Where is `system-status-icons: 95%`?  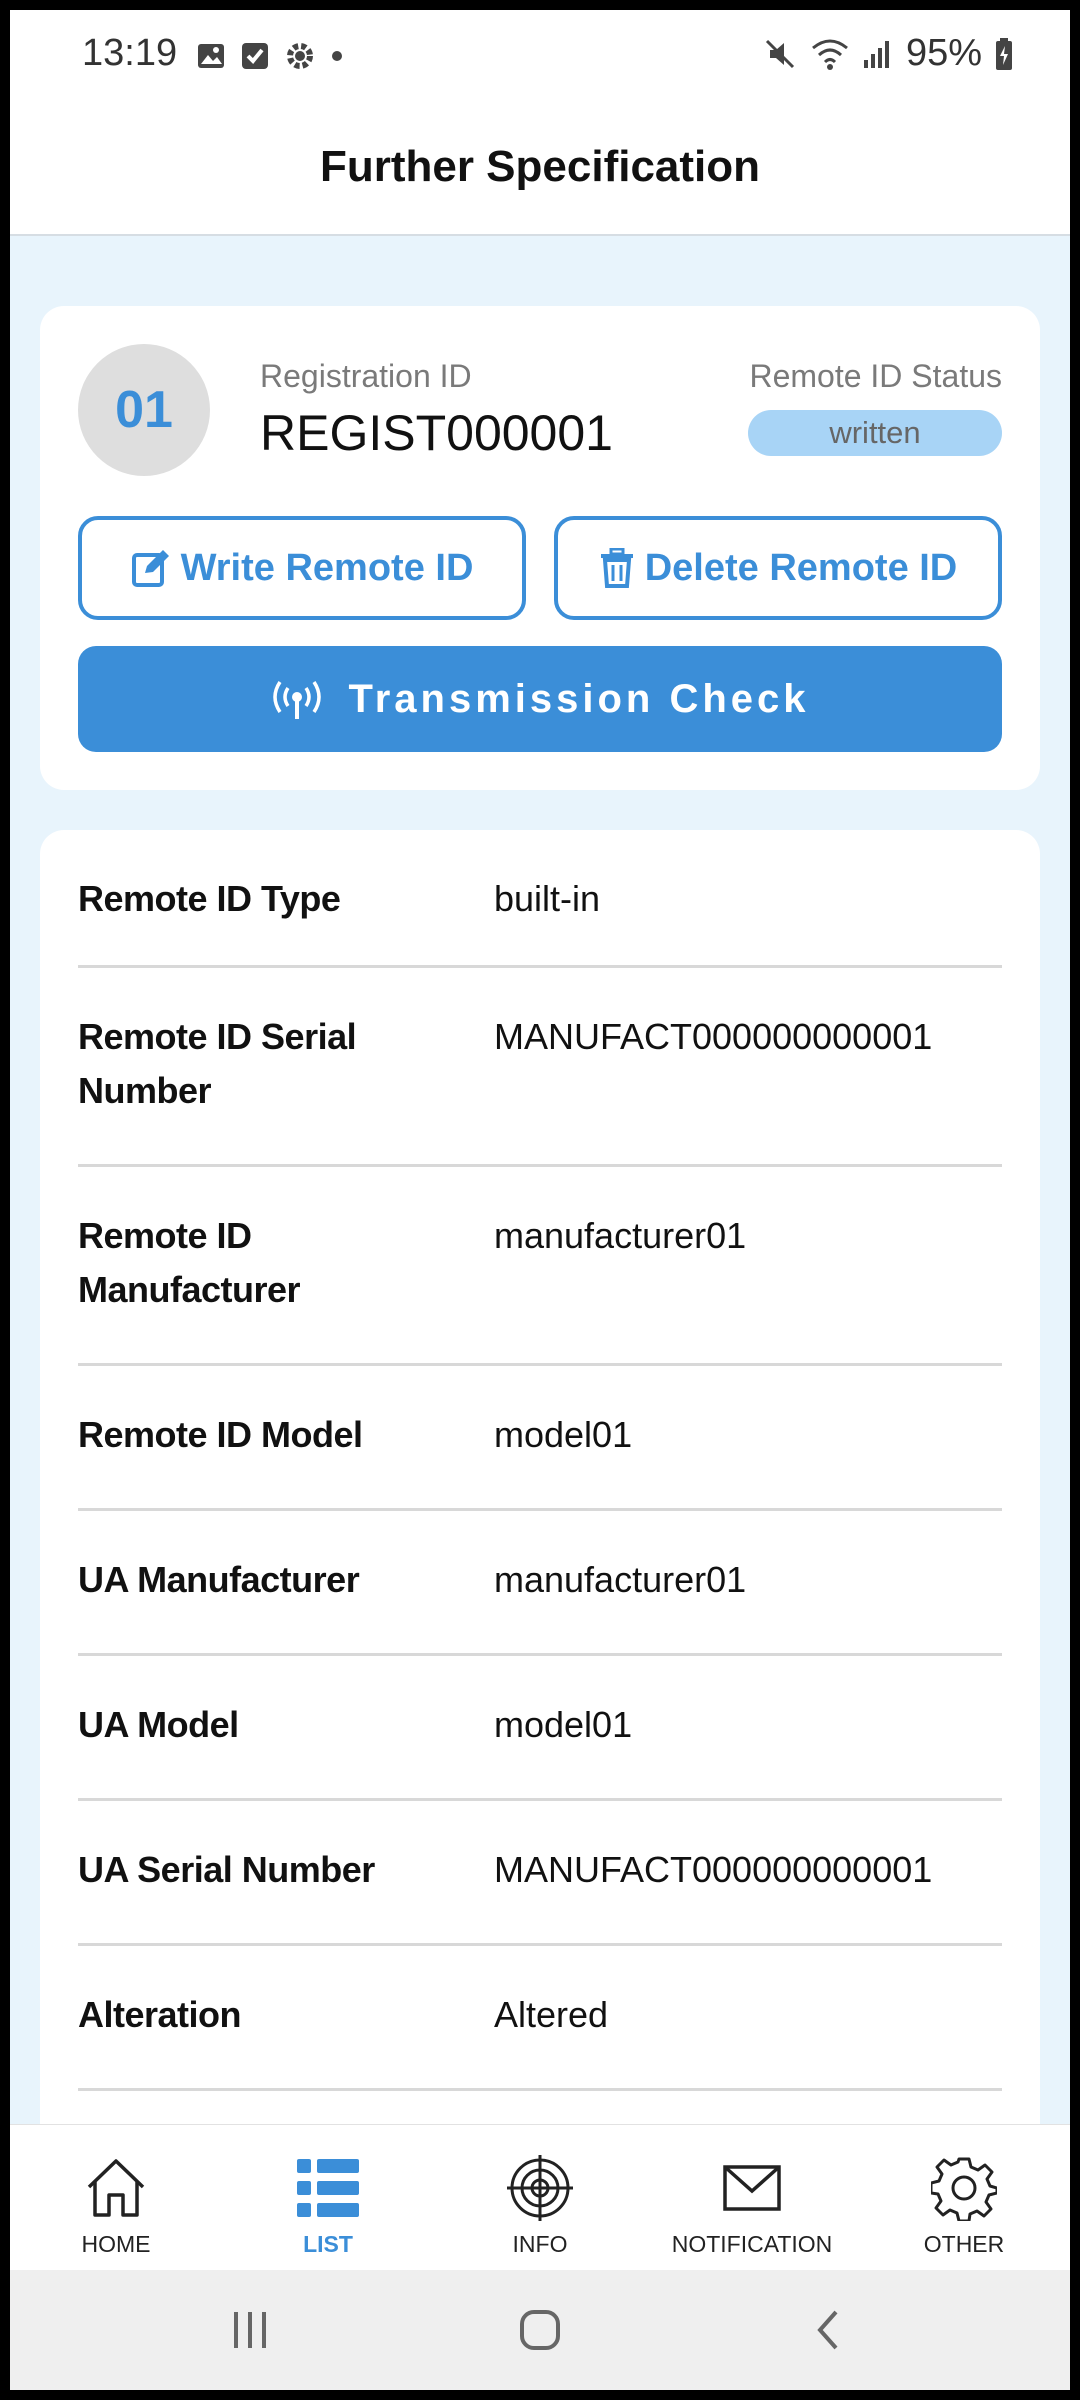 system-status-icons: 95% is located at coordinates (888, 53).